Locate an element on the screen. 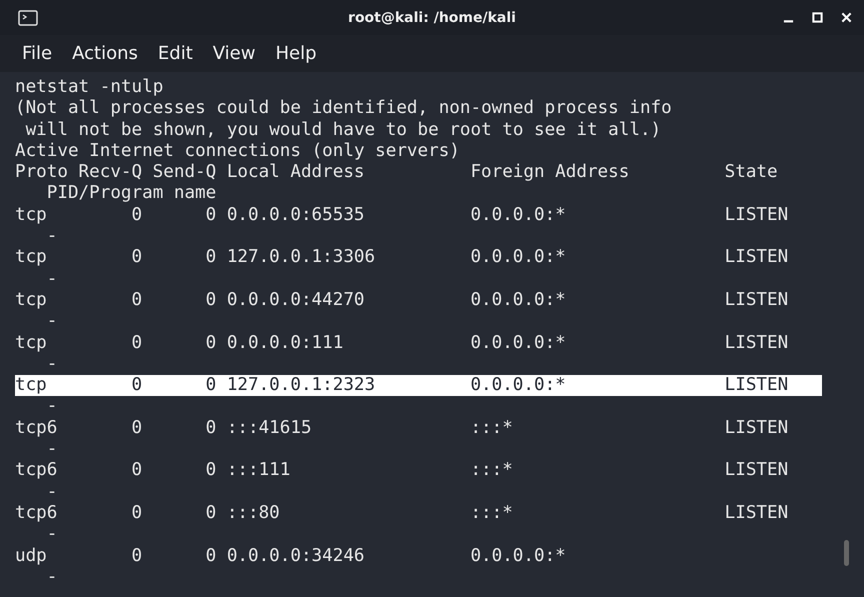 The width and height of the screenshot is (864, 597). column-header: Local Address is located at coordinates (296, 173).